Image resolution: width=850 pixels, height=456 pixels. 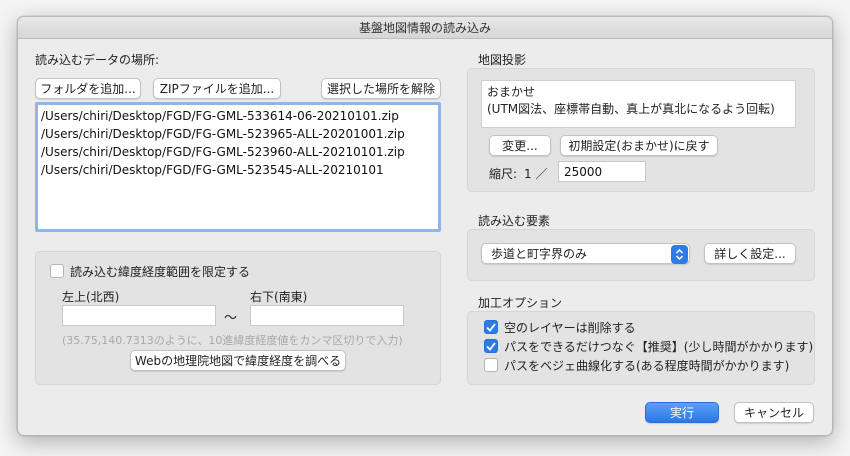 What do you see at coordinates (231, 318) in the screenshot?
I see `range-tilde: 〜` at bounding box center [231, 318].